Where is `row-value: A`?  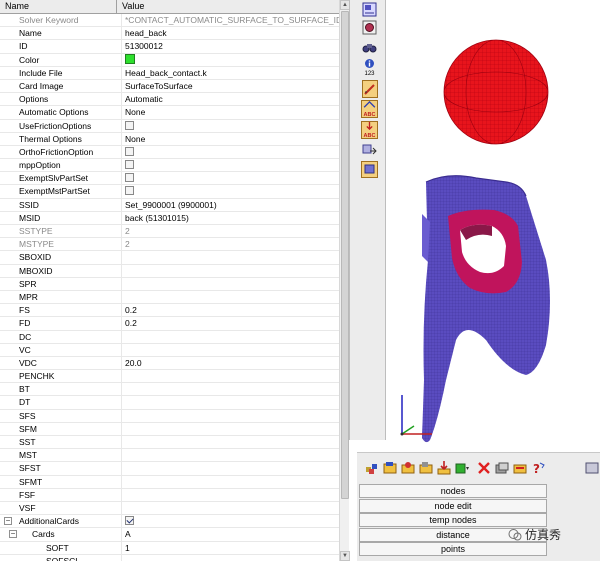 row-value: A is located at coordinates (230, 534).